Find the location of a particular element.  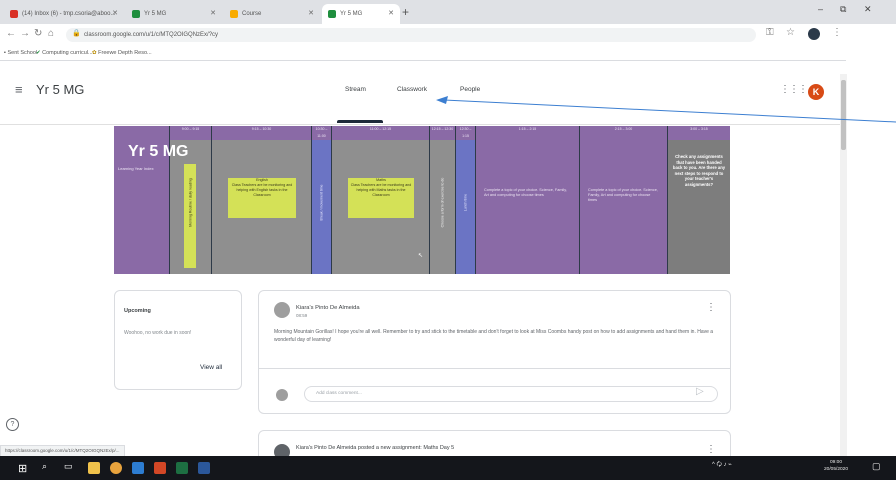

notification-icon: ▢ is located at coordinates (876, 466).